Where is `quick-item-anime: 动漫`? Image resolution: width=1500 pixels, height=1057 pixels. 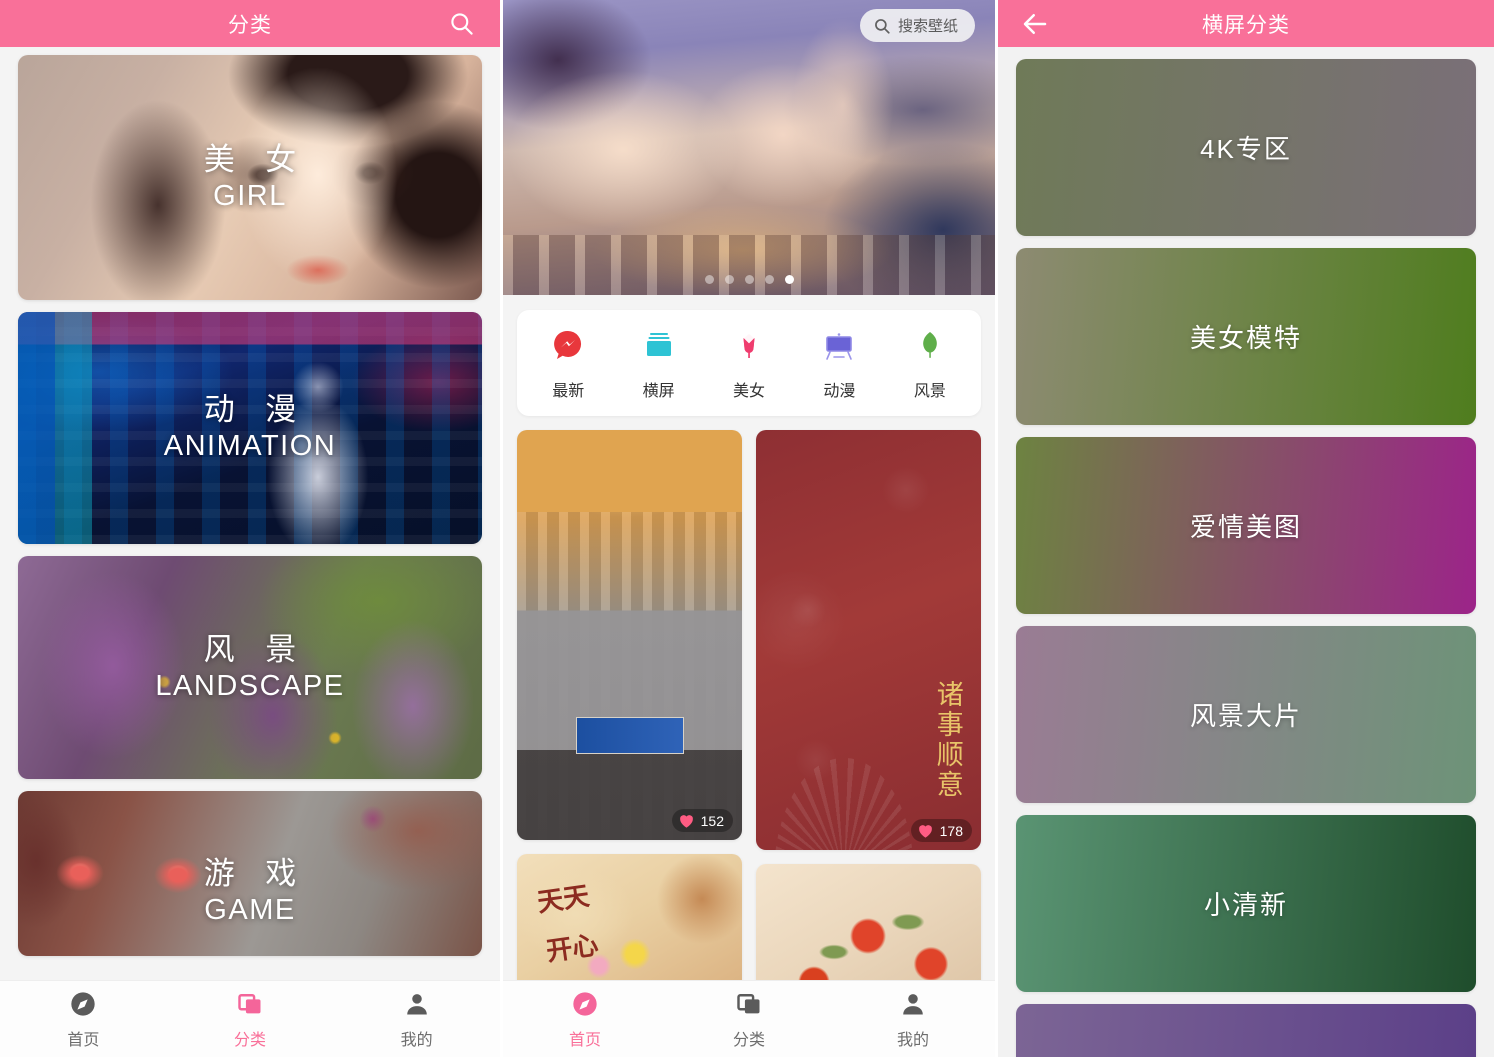 quick-item-anime: 动漫 is located at coordinates (839, 364).